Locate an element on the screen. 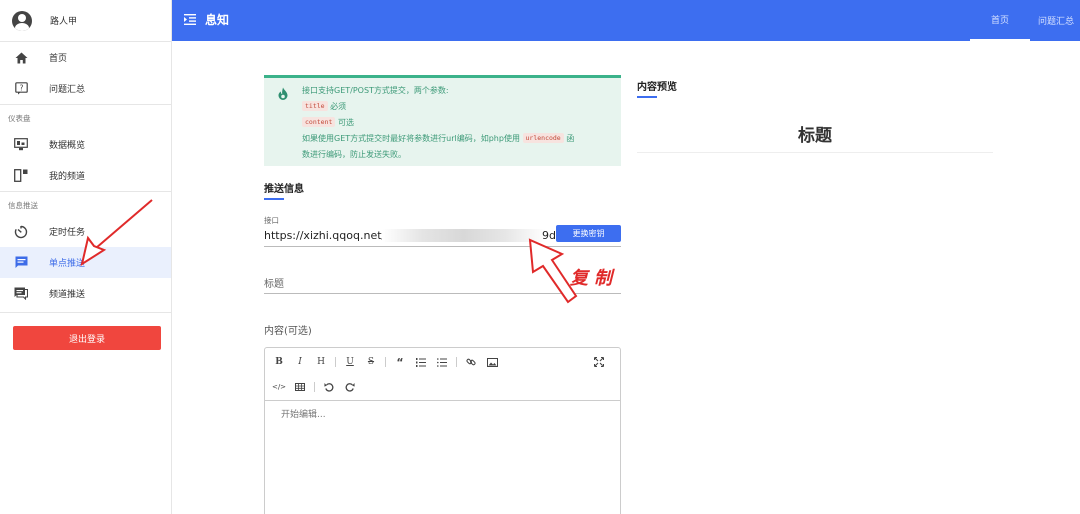  annotation-arrows is located at coordinates (329, 251).